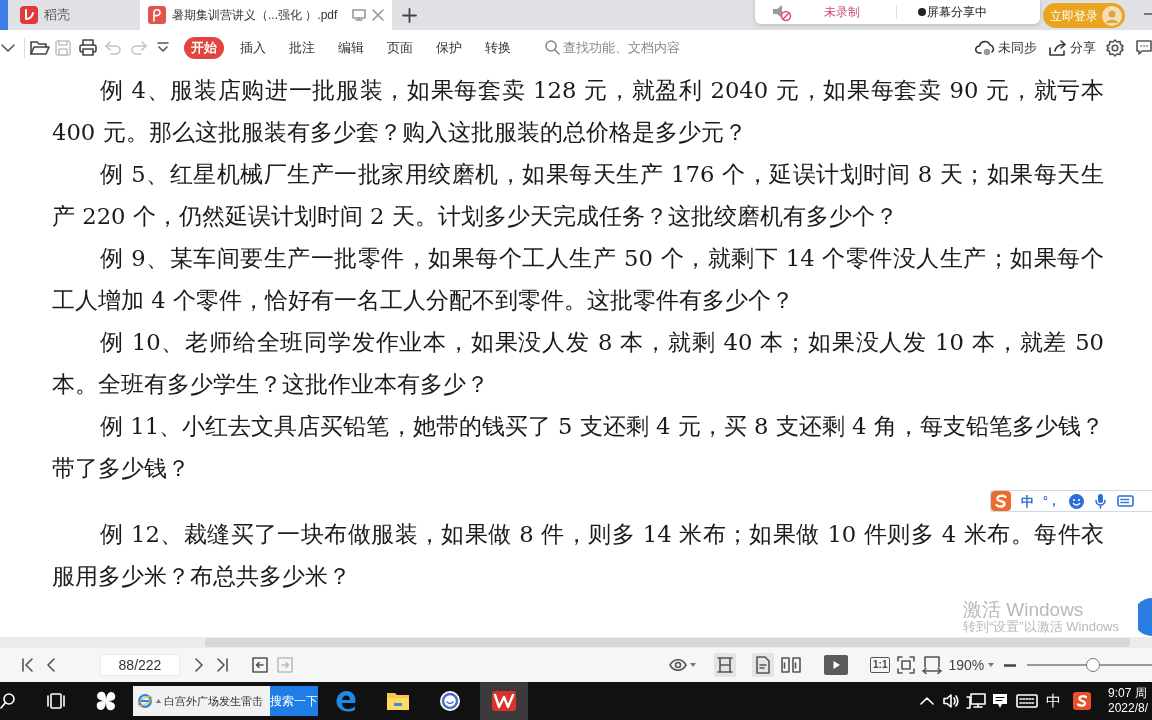  What do you see at coordinates (1129, 708) in the screenshot?
I see `clock-date: 2022/8/` at bounding box center [1129, 708].